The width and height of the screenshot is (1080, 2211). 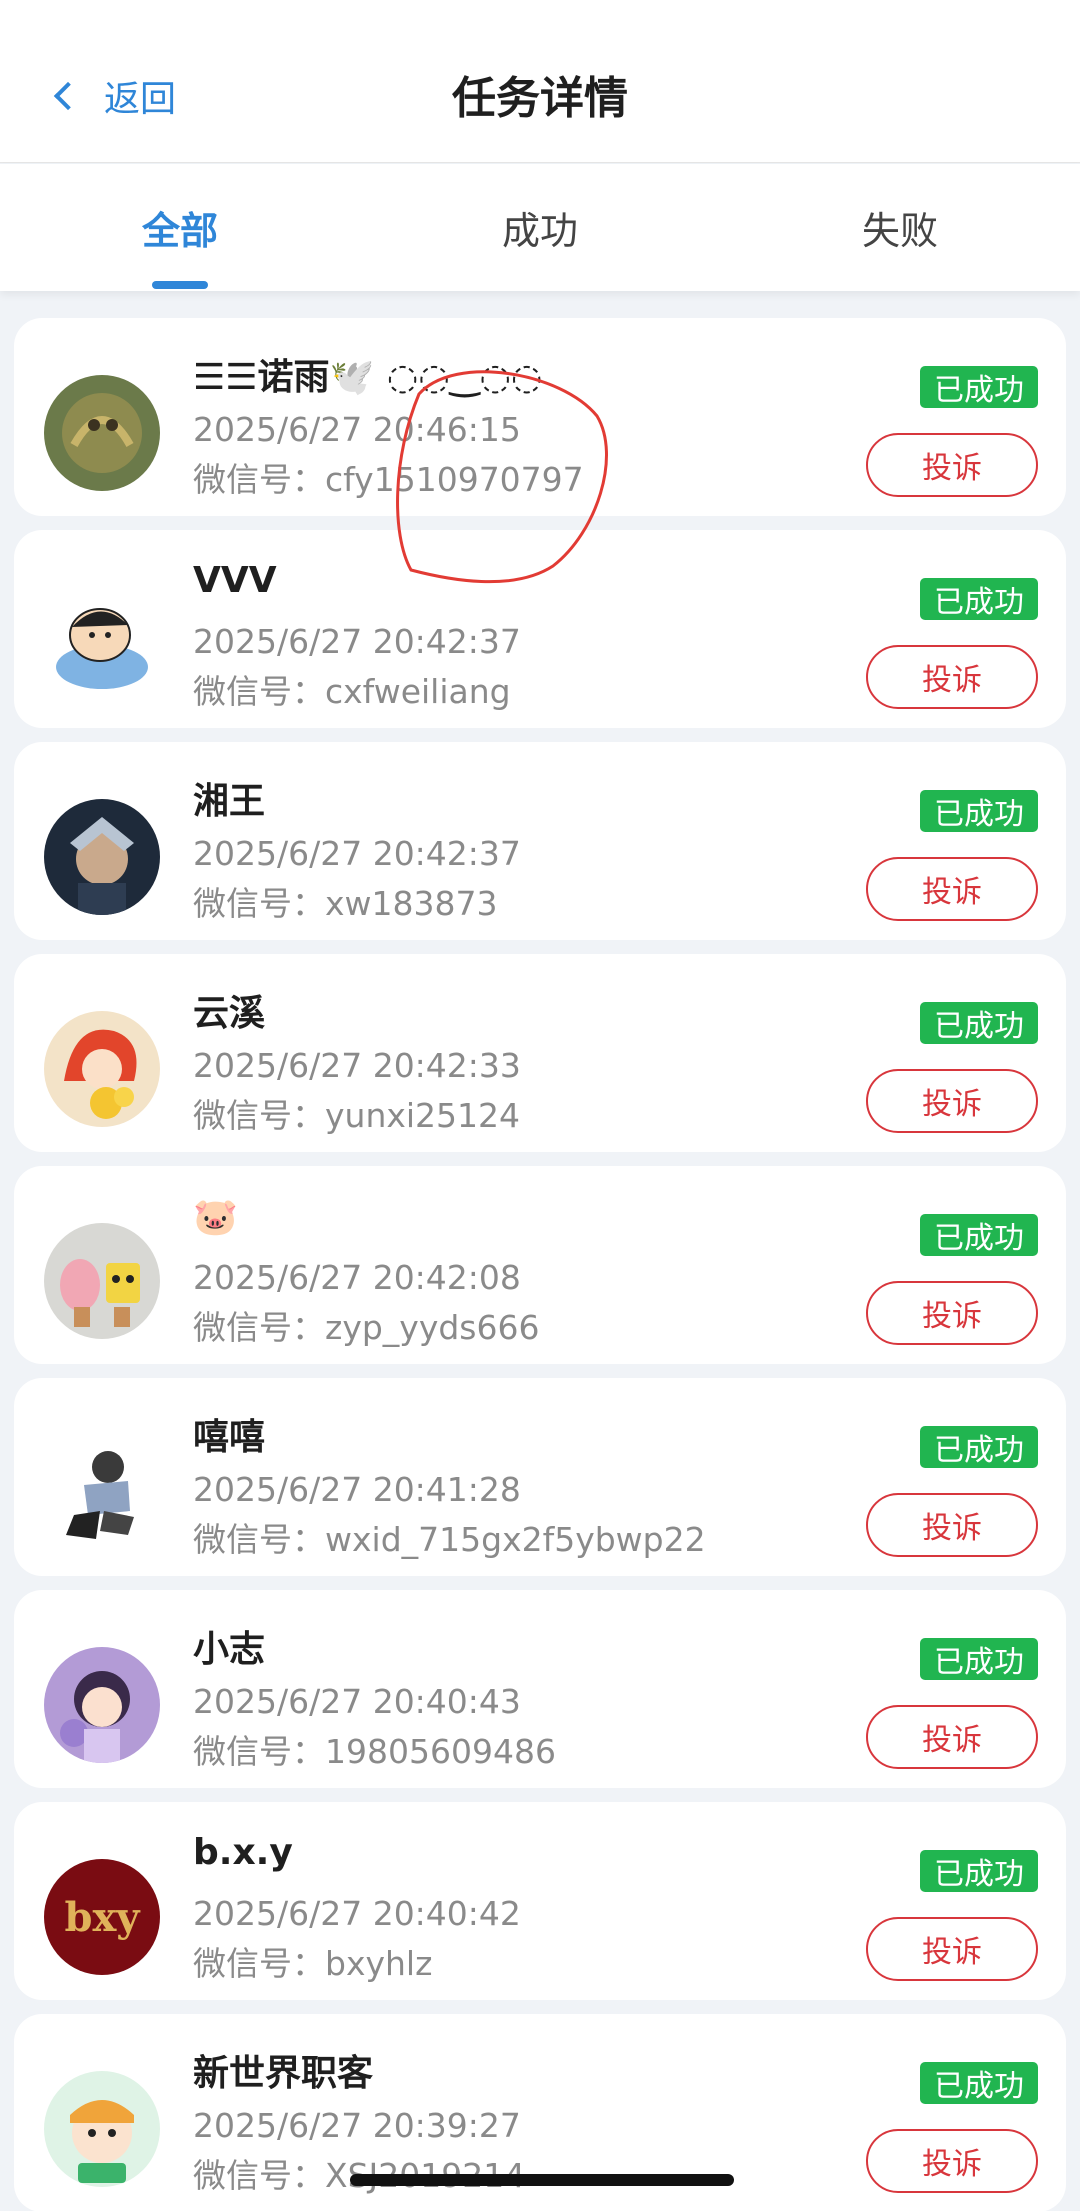 I want to click on user-name: 小志, so click(x=229, y=1649).